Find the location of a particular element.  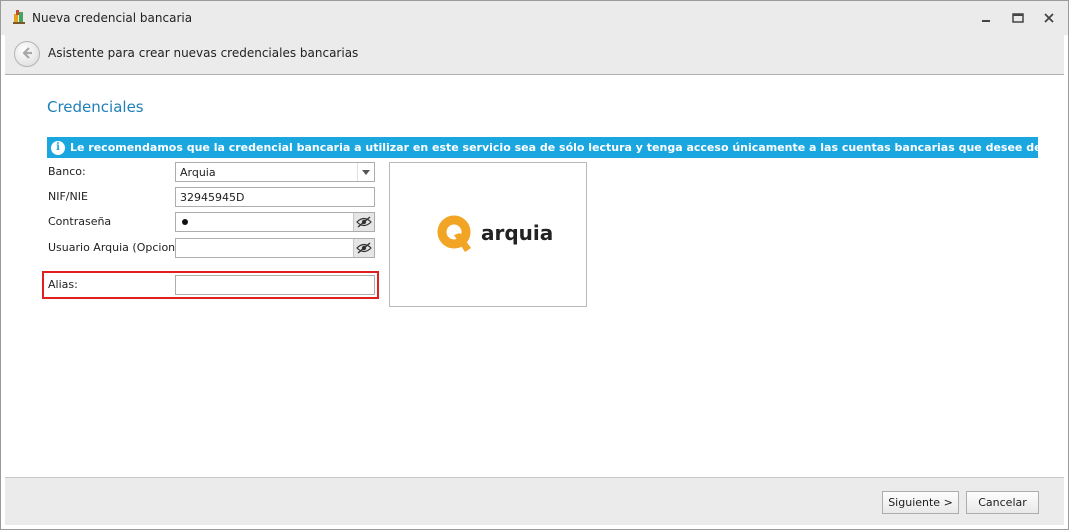

bank-select-value: Arquia is located at coordinates (198, 172).